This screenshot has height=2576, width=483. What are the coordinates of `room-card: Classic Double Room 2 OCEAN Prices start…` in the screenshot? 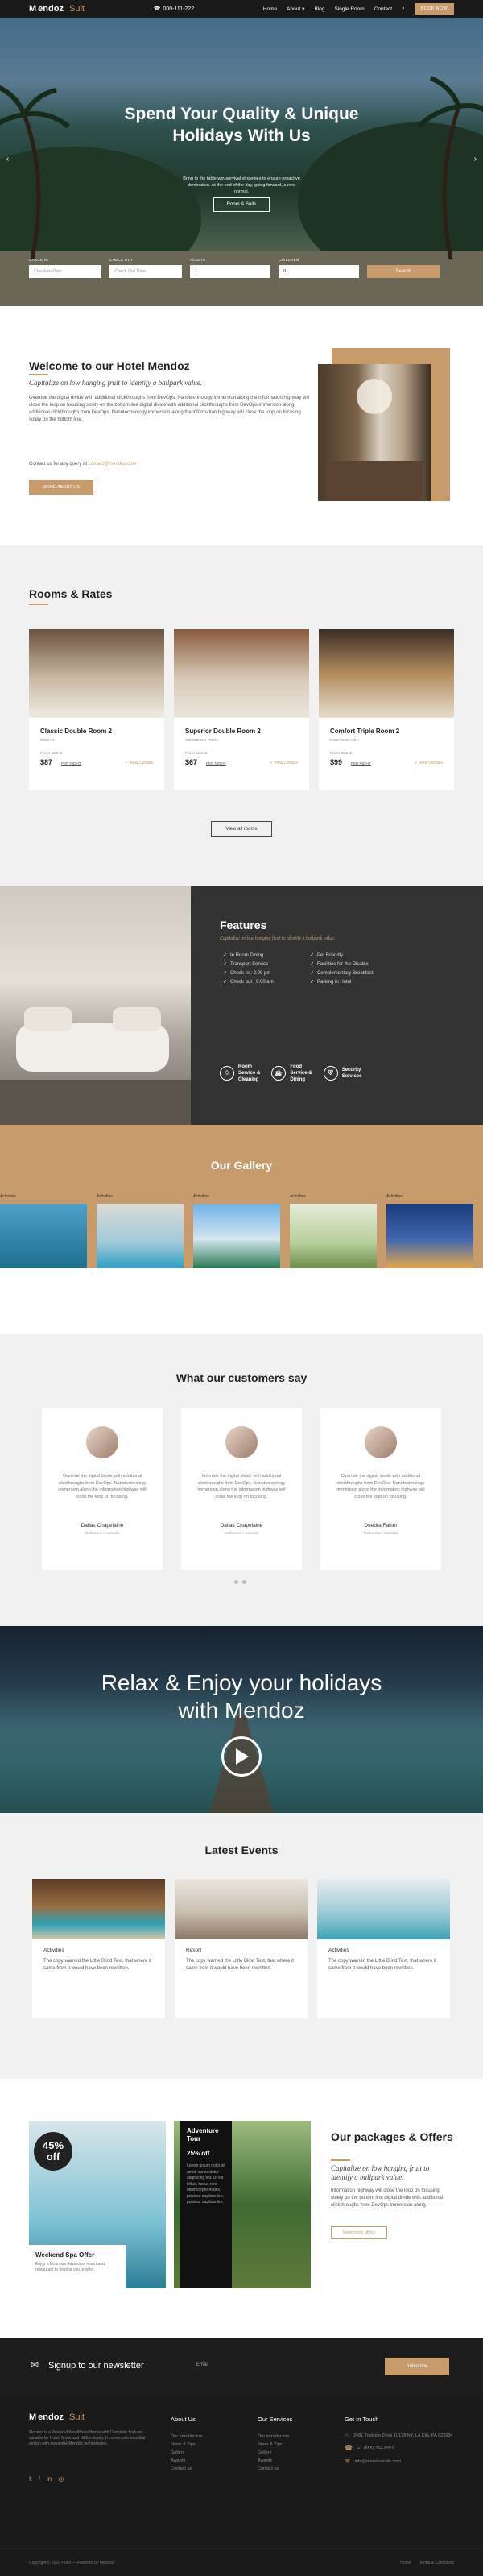 It's located at (96, 709).